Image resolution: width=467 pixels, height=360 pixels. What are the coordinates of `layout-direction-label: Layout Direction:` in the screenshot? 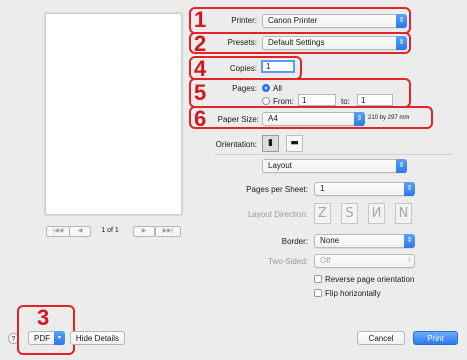 It's located at (277, 214).